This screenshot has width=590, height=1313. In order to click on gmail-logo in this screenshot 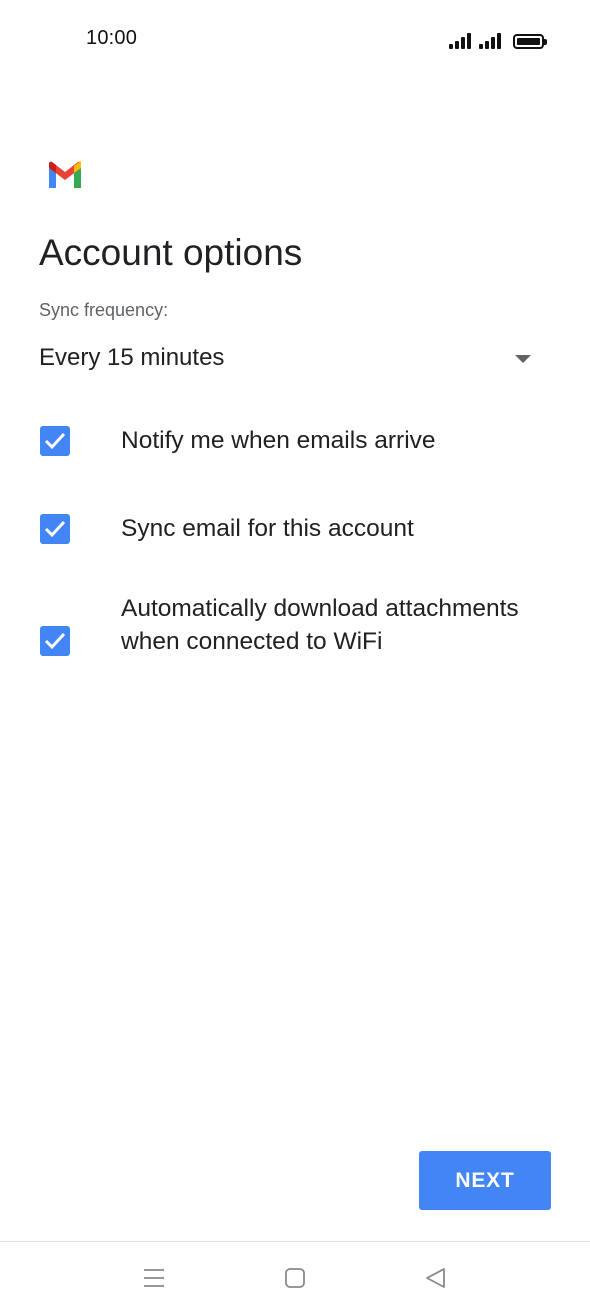, I will do `click(65, 175)`.